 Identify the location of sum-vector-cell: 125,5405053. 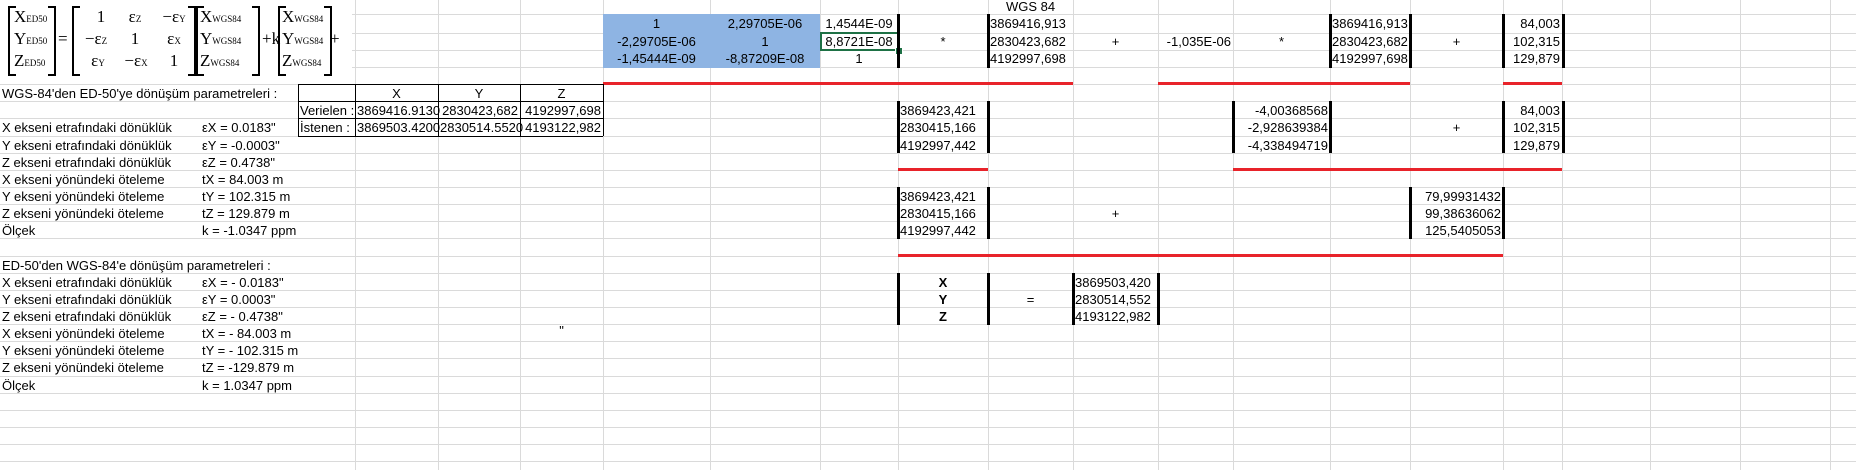
(1456, 231).